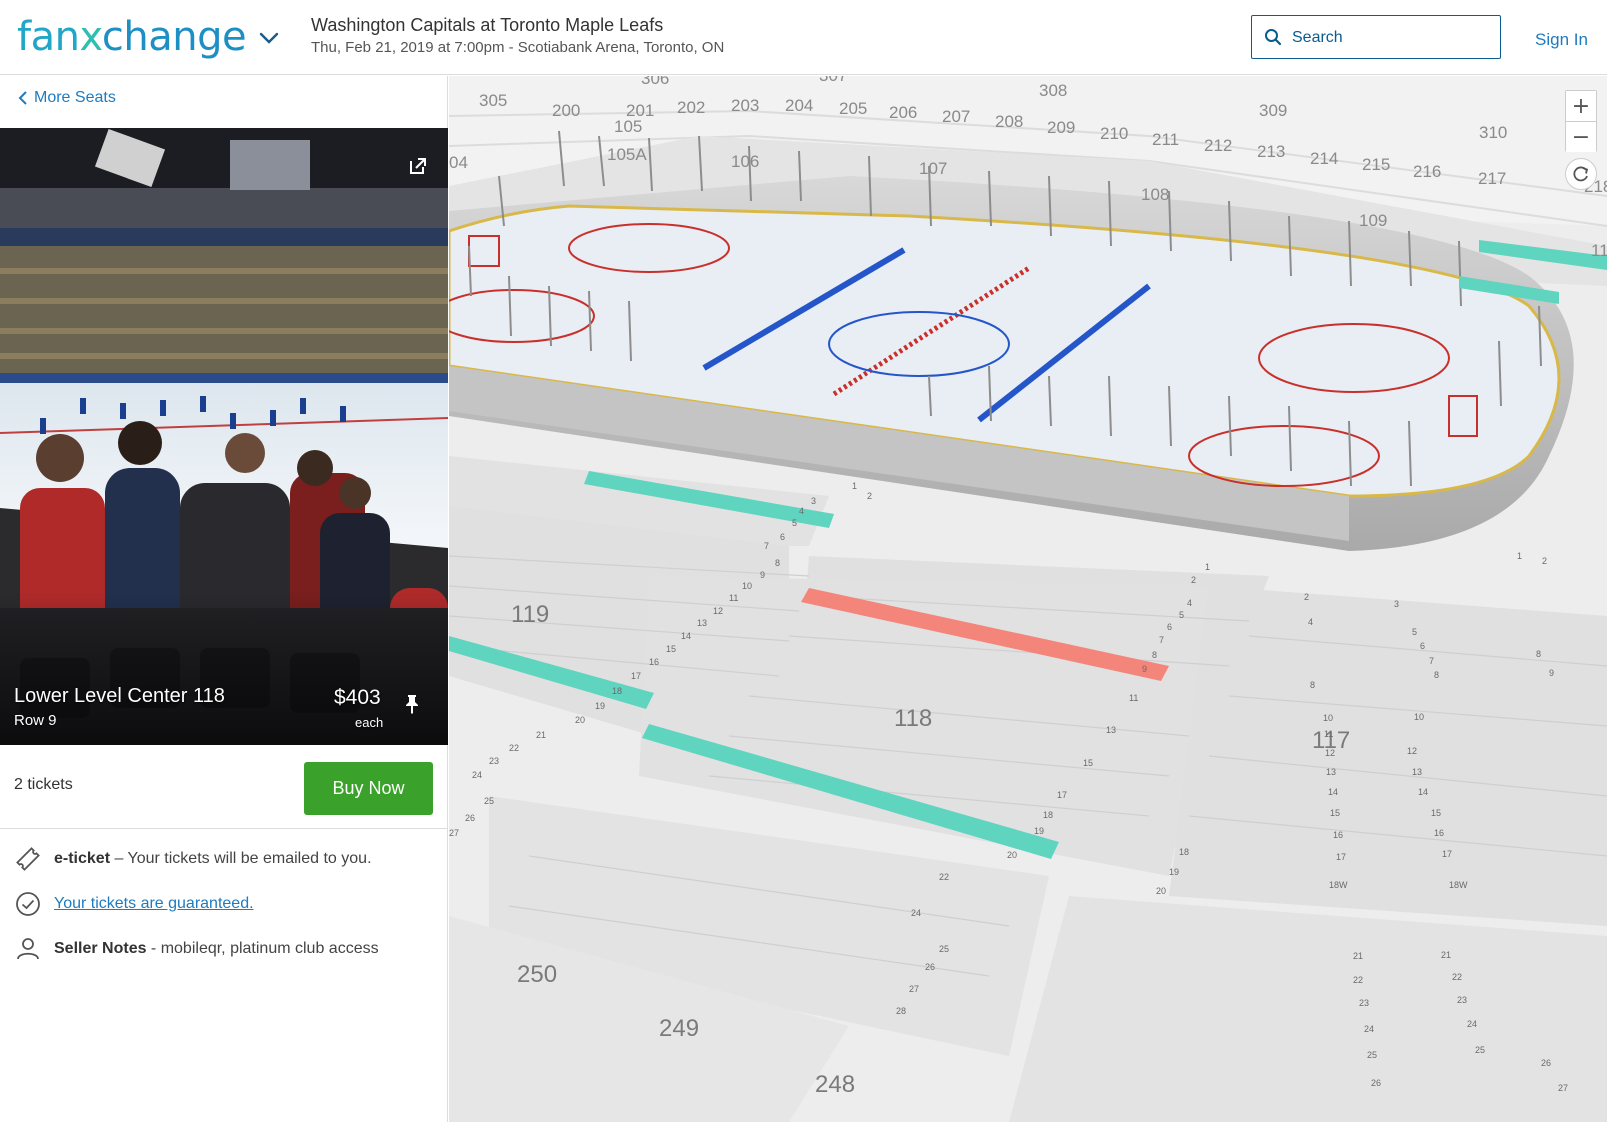 Image resolution: width=1607 pixels, height=1122 pixels. I want to click on more-seats-label: More Seats, so click(75, 97).